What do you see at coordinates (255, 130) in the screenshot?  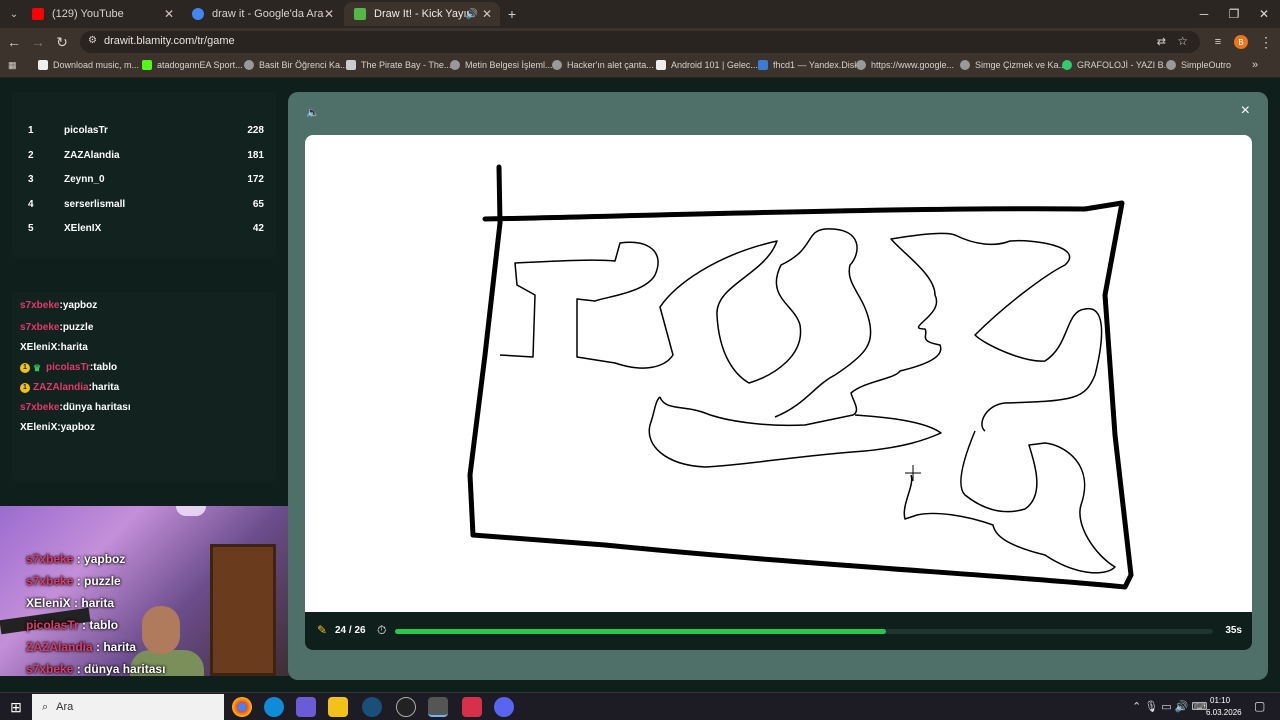 I see `player-points: 228` at bounding box center [255, 130].